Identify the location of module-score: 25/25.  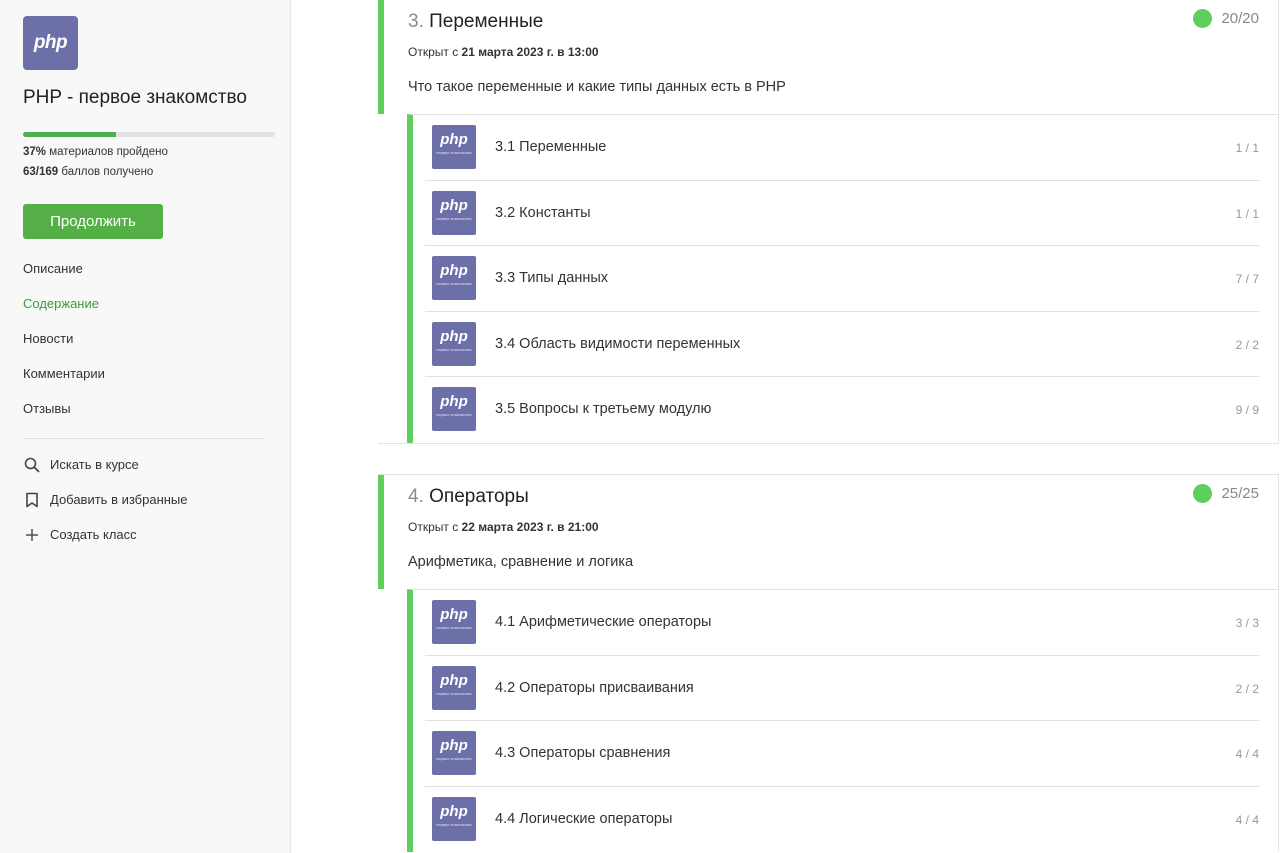
(1226, 493).